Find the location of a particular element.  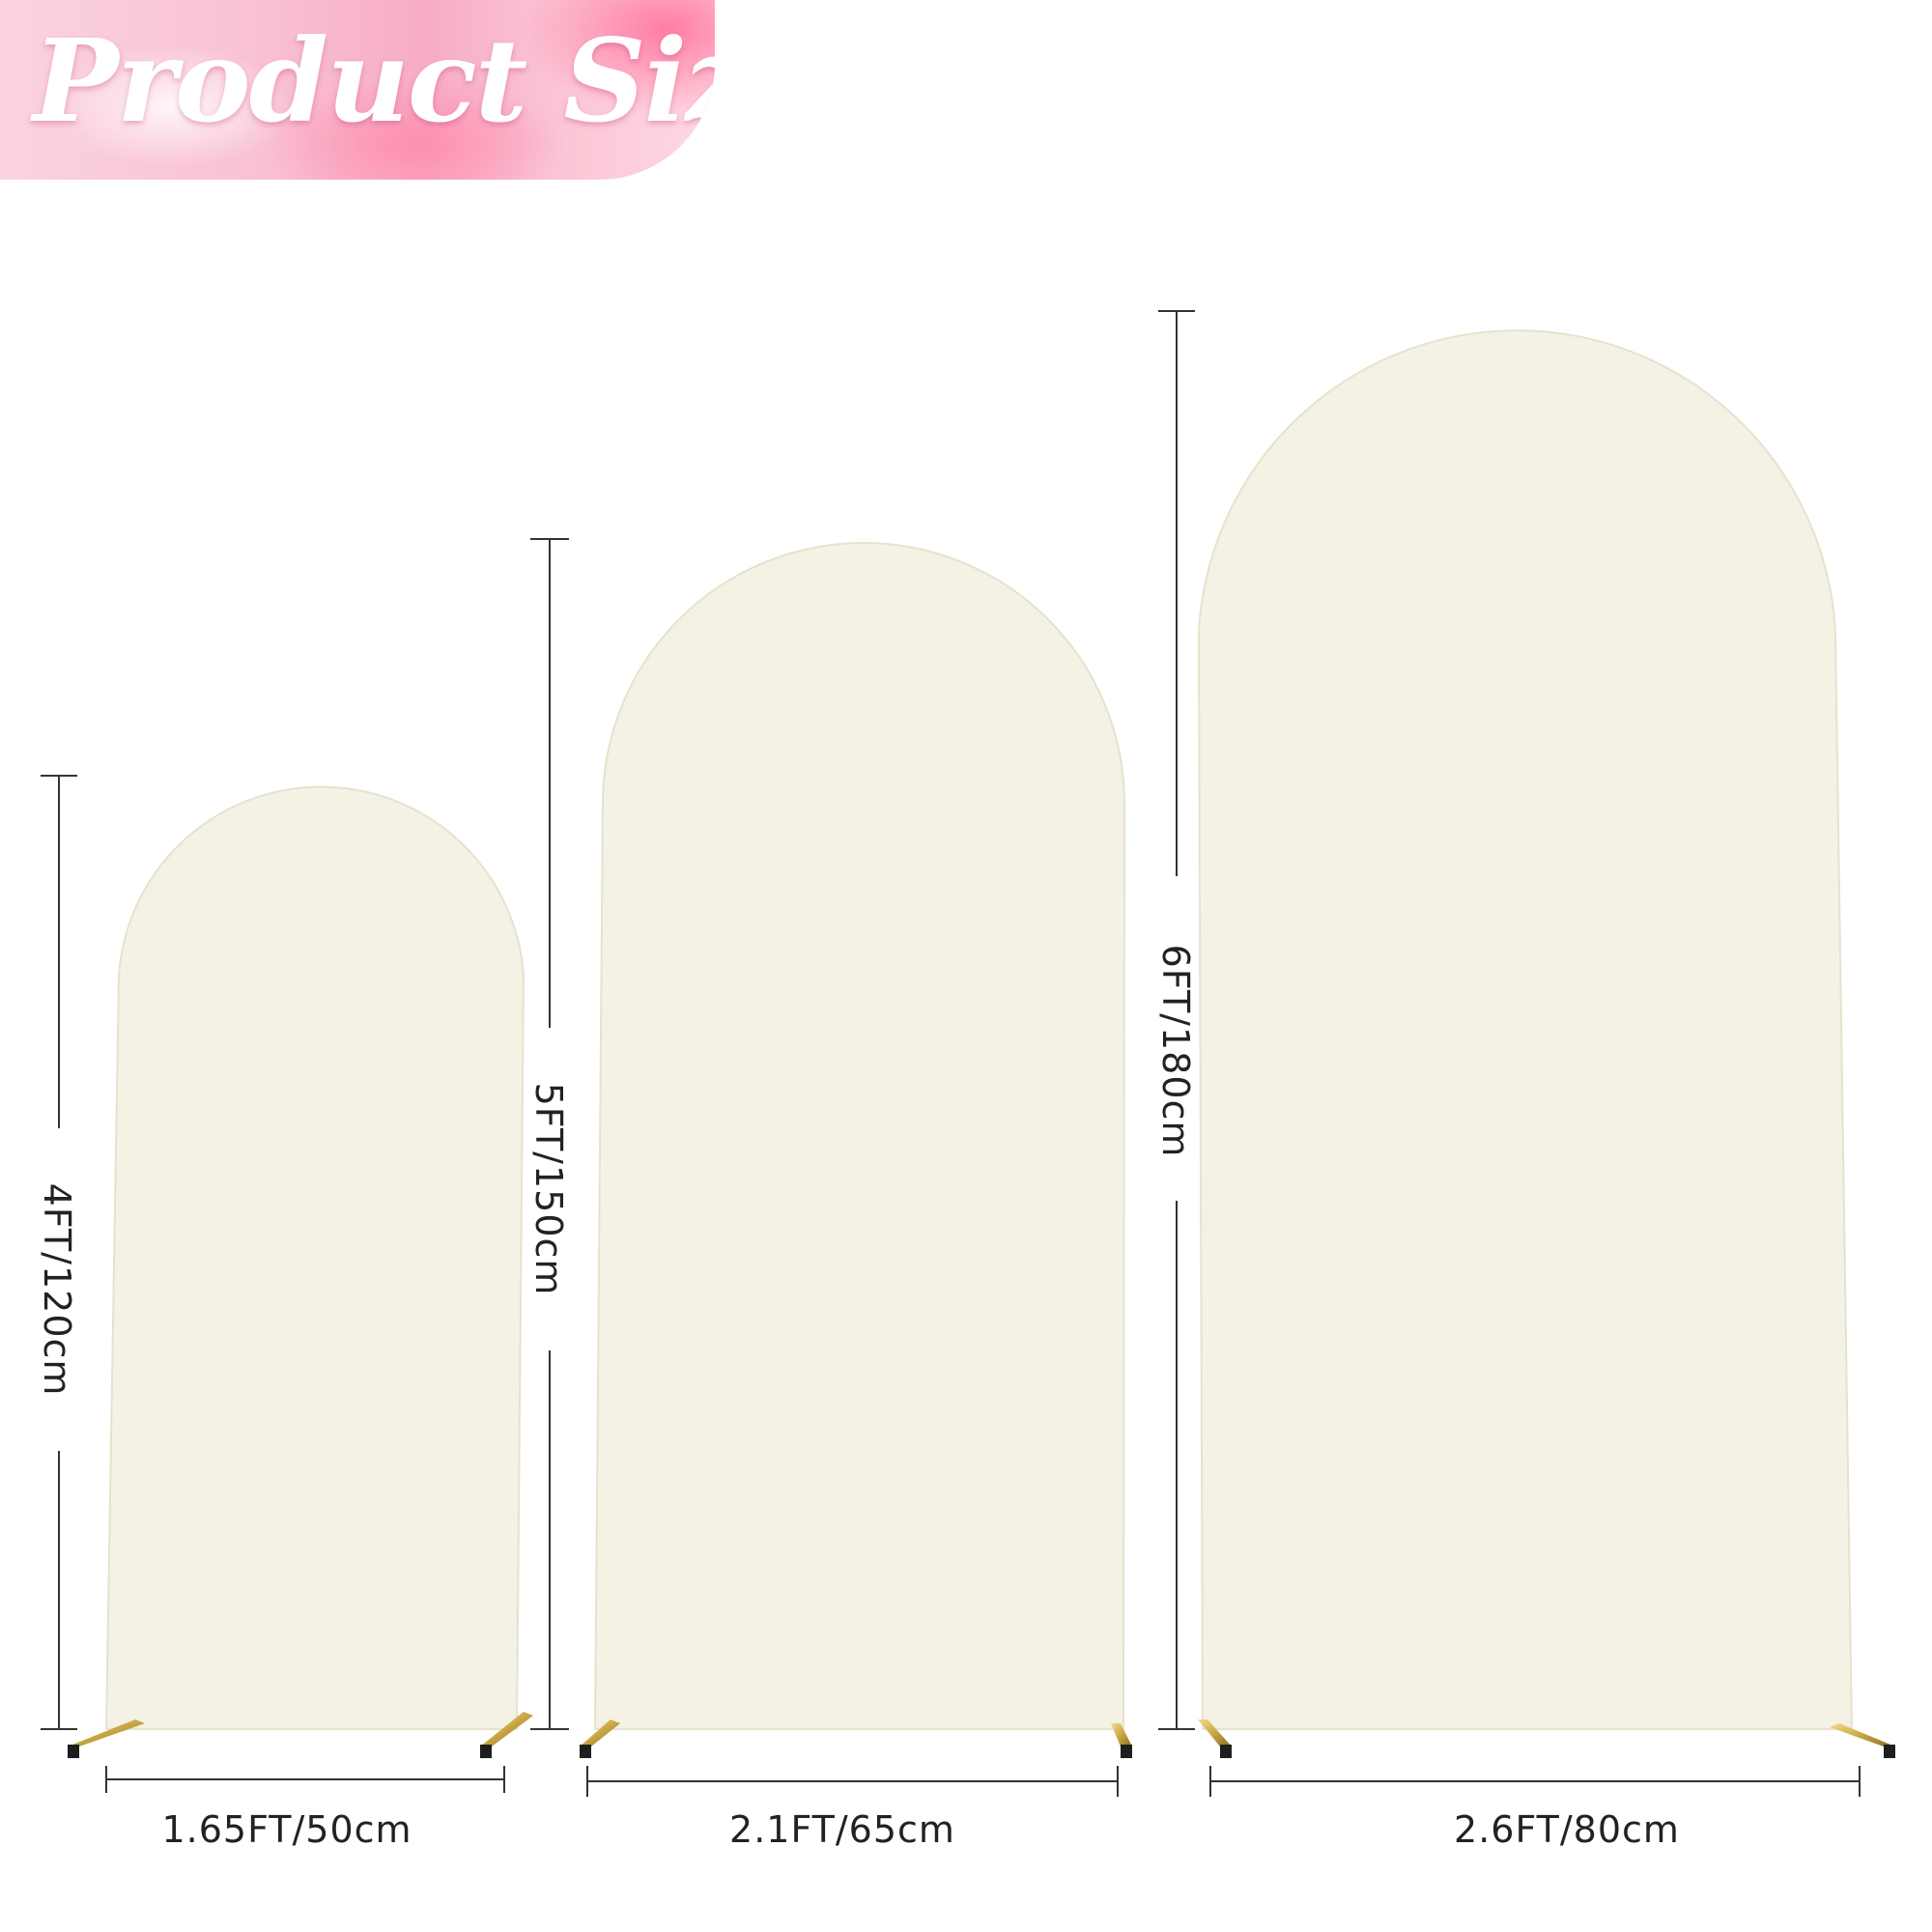

arch-small-height-label: 4FT/120cm is located at coordinates (57, 1290).